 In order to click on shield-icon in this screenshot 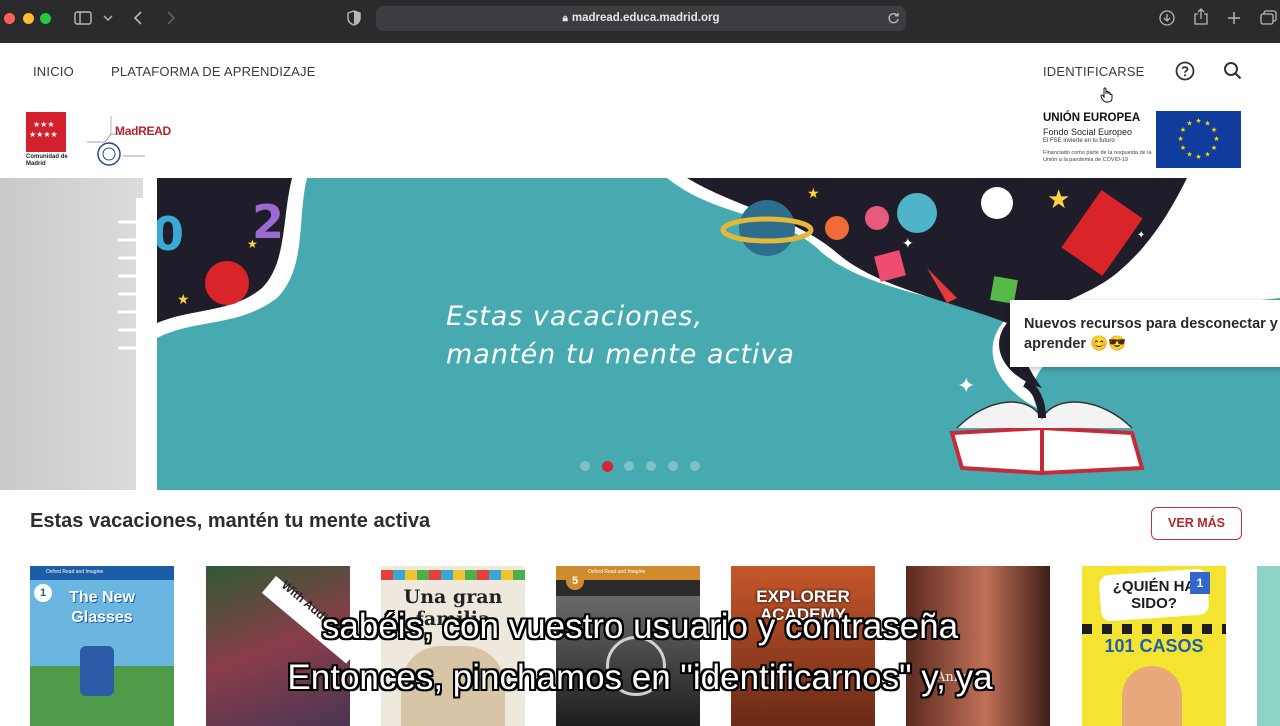, I will do `click(354, 18)`.